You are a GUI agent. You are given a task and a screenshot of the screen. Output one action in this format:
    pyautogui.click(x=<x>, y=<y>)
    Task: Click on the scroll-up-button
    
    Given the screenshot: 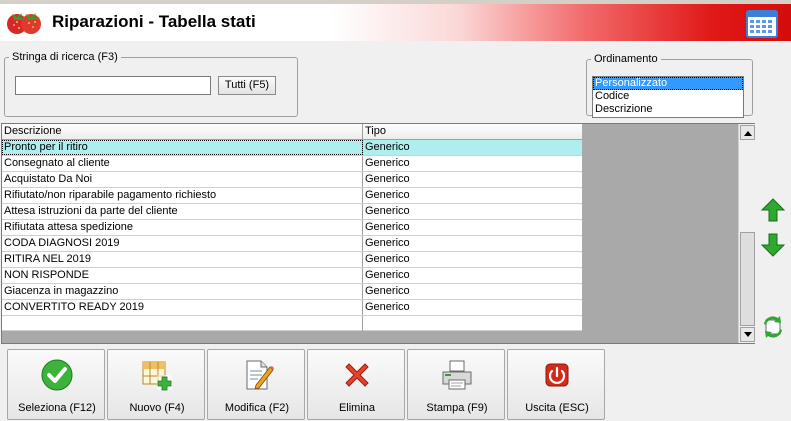 What is the action you would take?
    pyautogui.click(x=747, y=132)
    